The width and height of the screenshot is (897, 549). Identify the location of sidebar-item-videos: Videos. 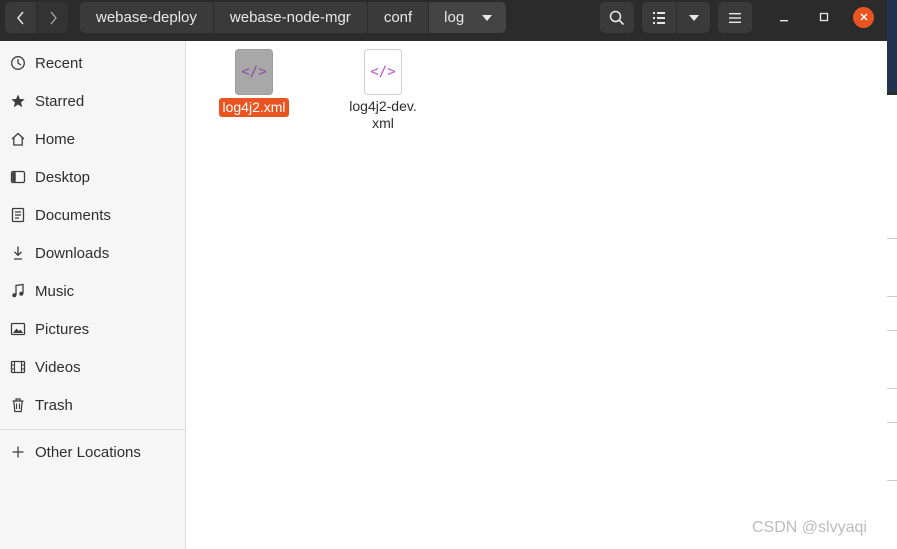
(92, 367).